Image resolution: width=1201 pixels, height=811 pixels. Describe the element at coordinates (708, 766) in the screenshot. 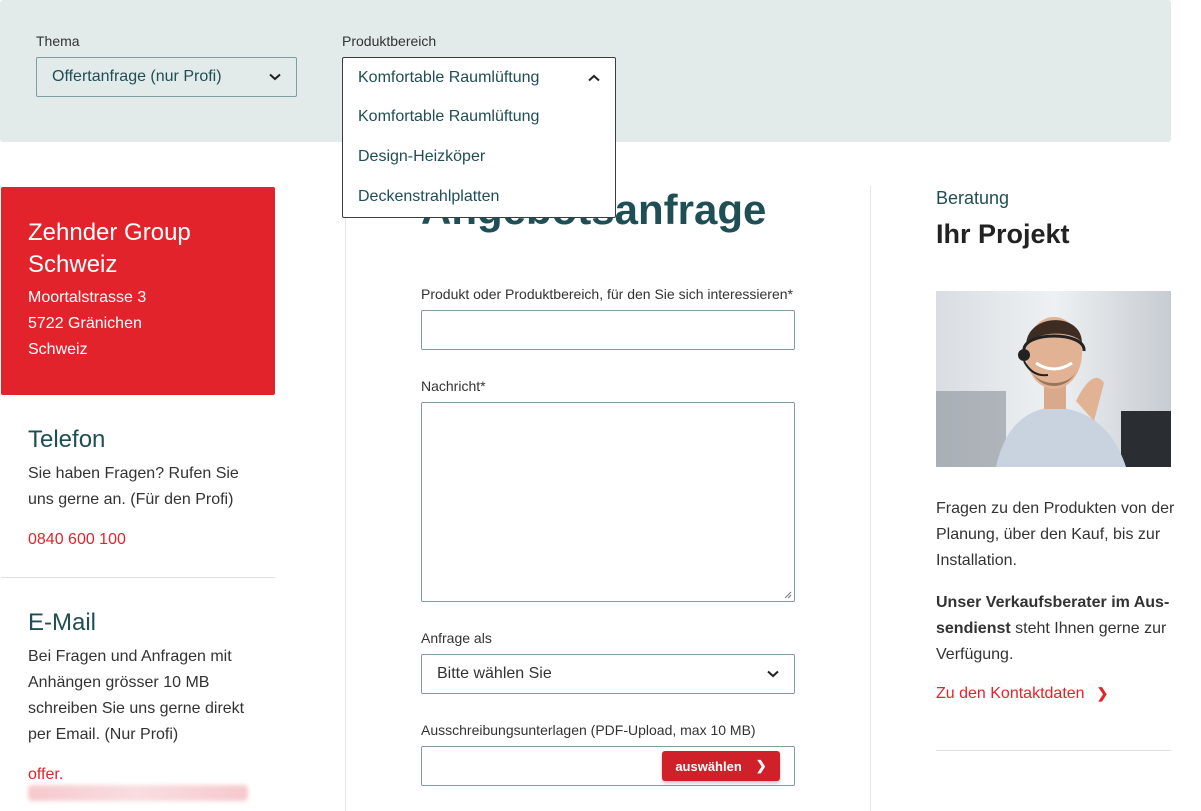

I see `upload-button-label: auswählen` at that location.